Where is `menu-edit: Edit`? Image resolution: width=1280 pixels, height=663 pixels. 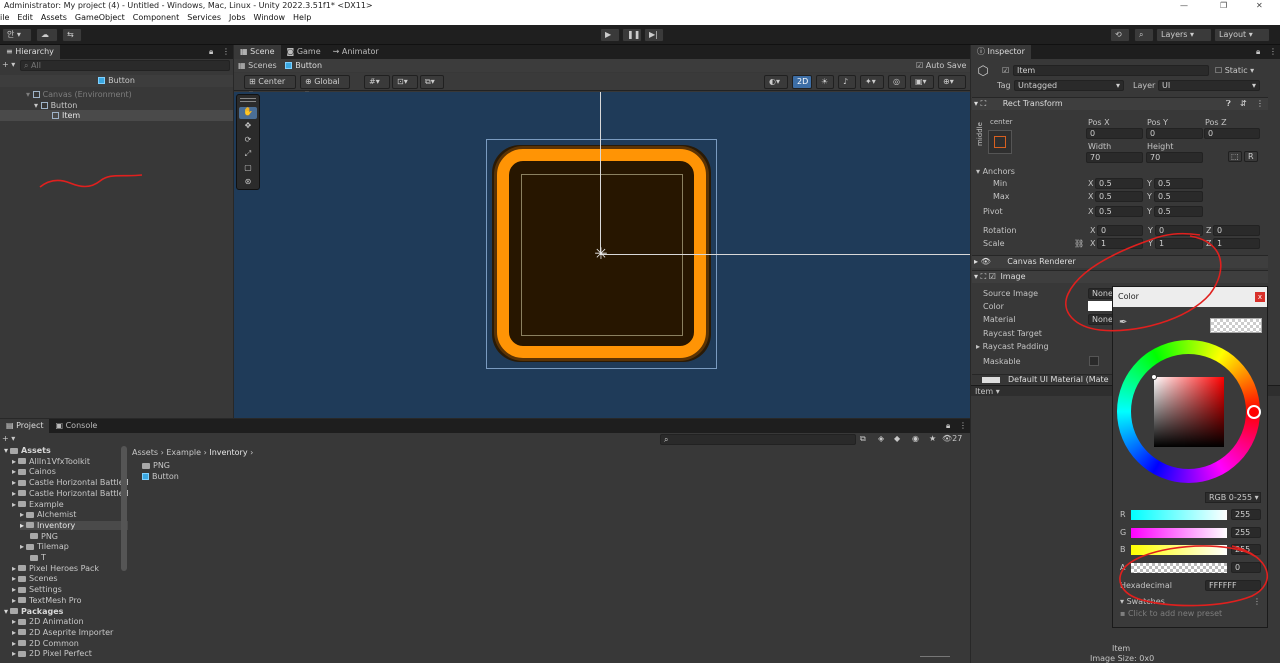 menu-edit: Edit is located at coordinates (25, 18).